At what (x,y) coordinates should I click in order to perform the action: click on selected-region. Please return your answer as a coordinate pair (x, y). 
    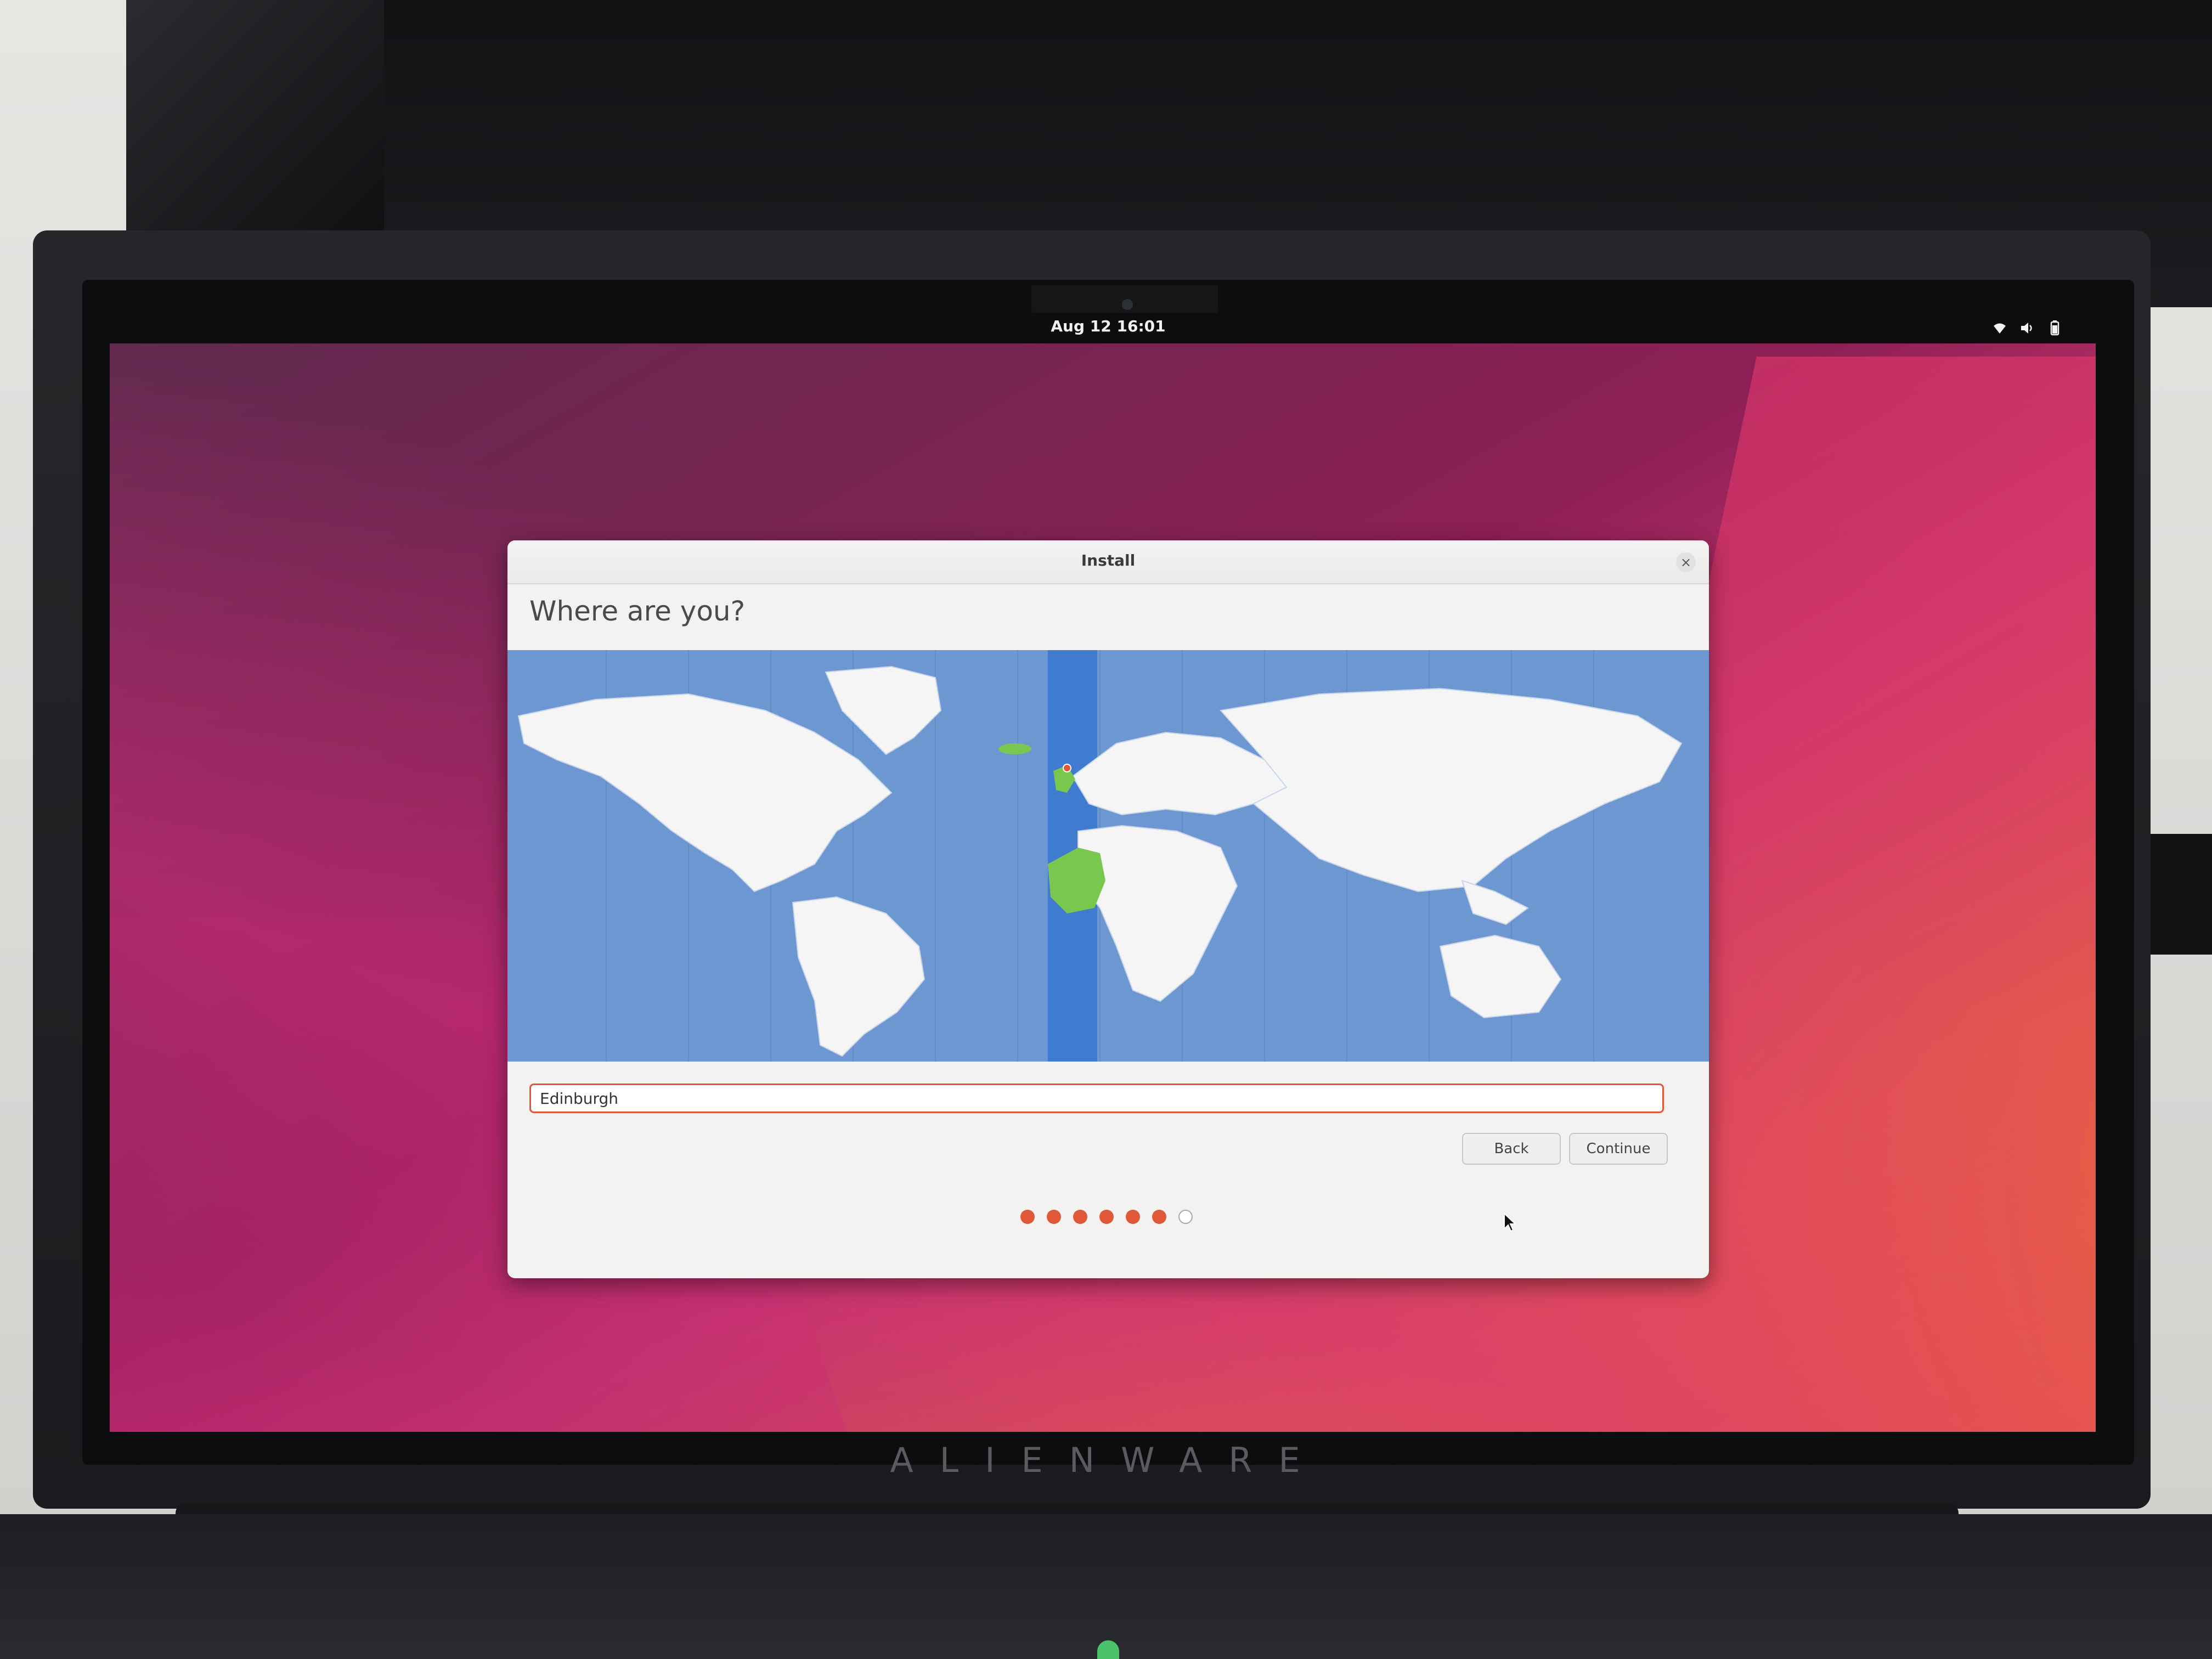
    Looking at the image, I should click on (1014, 749).